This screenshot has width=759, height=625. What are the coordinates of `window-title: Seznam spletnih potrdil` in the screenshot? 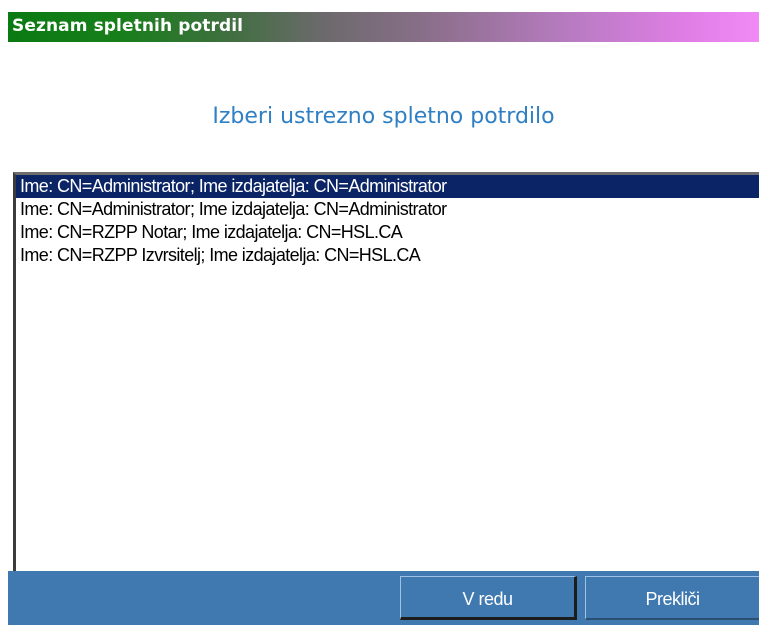 It's located at (128, 26).